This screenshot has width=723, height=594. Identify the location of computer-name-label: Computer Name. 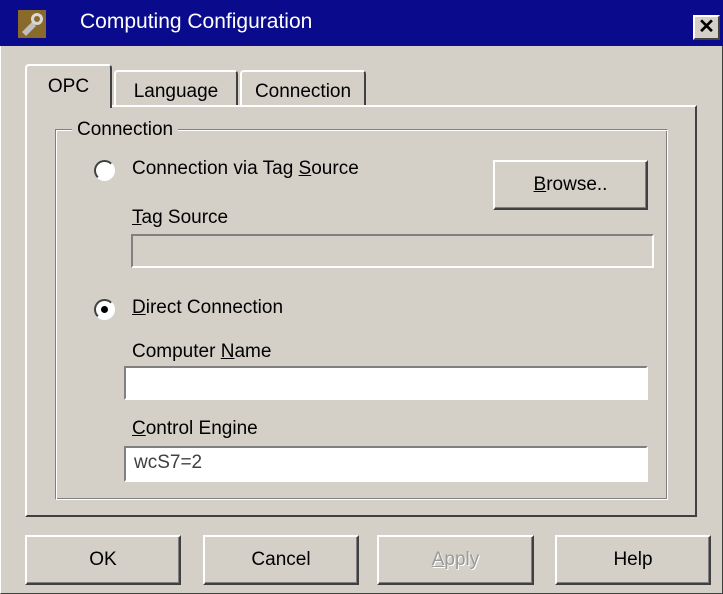
(202, 351).